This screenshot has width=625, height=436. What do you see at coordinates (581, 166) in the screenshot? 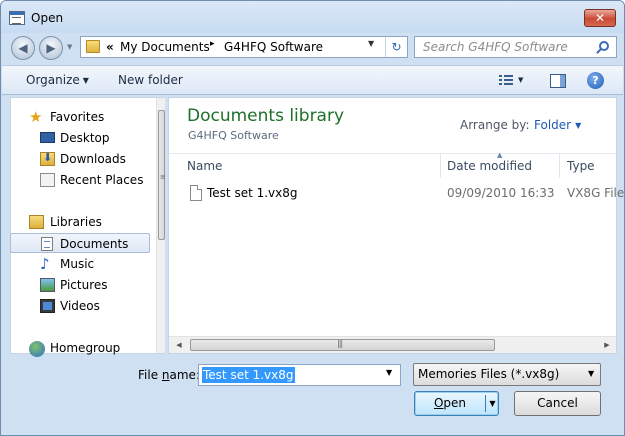
I see `column-type: Type` at bounding box center [581, 166].